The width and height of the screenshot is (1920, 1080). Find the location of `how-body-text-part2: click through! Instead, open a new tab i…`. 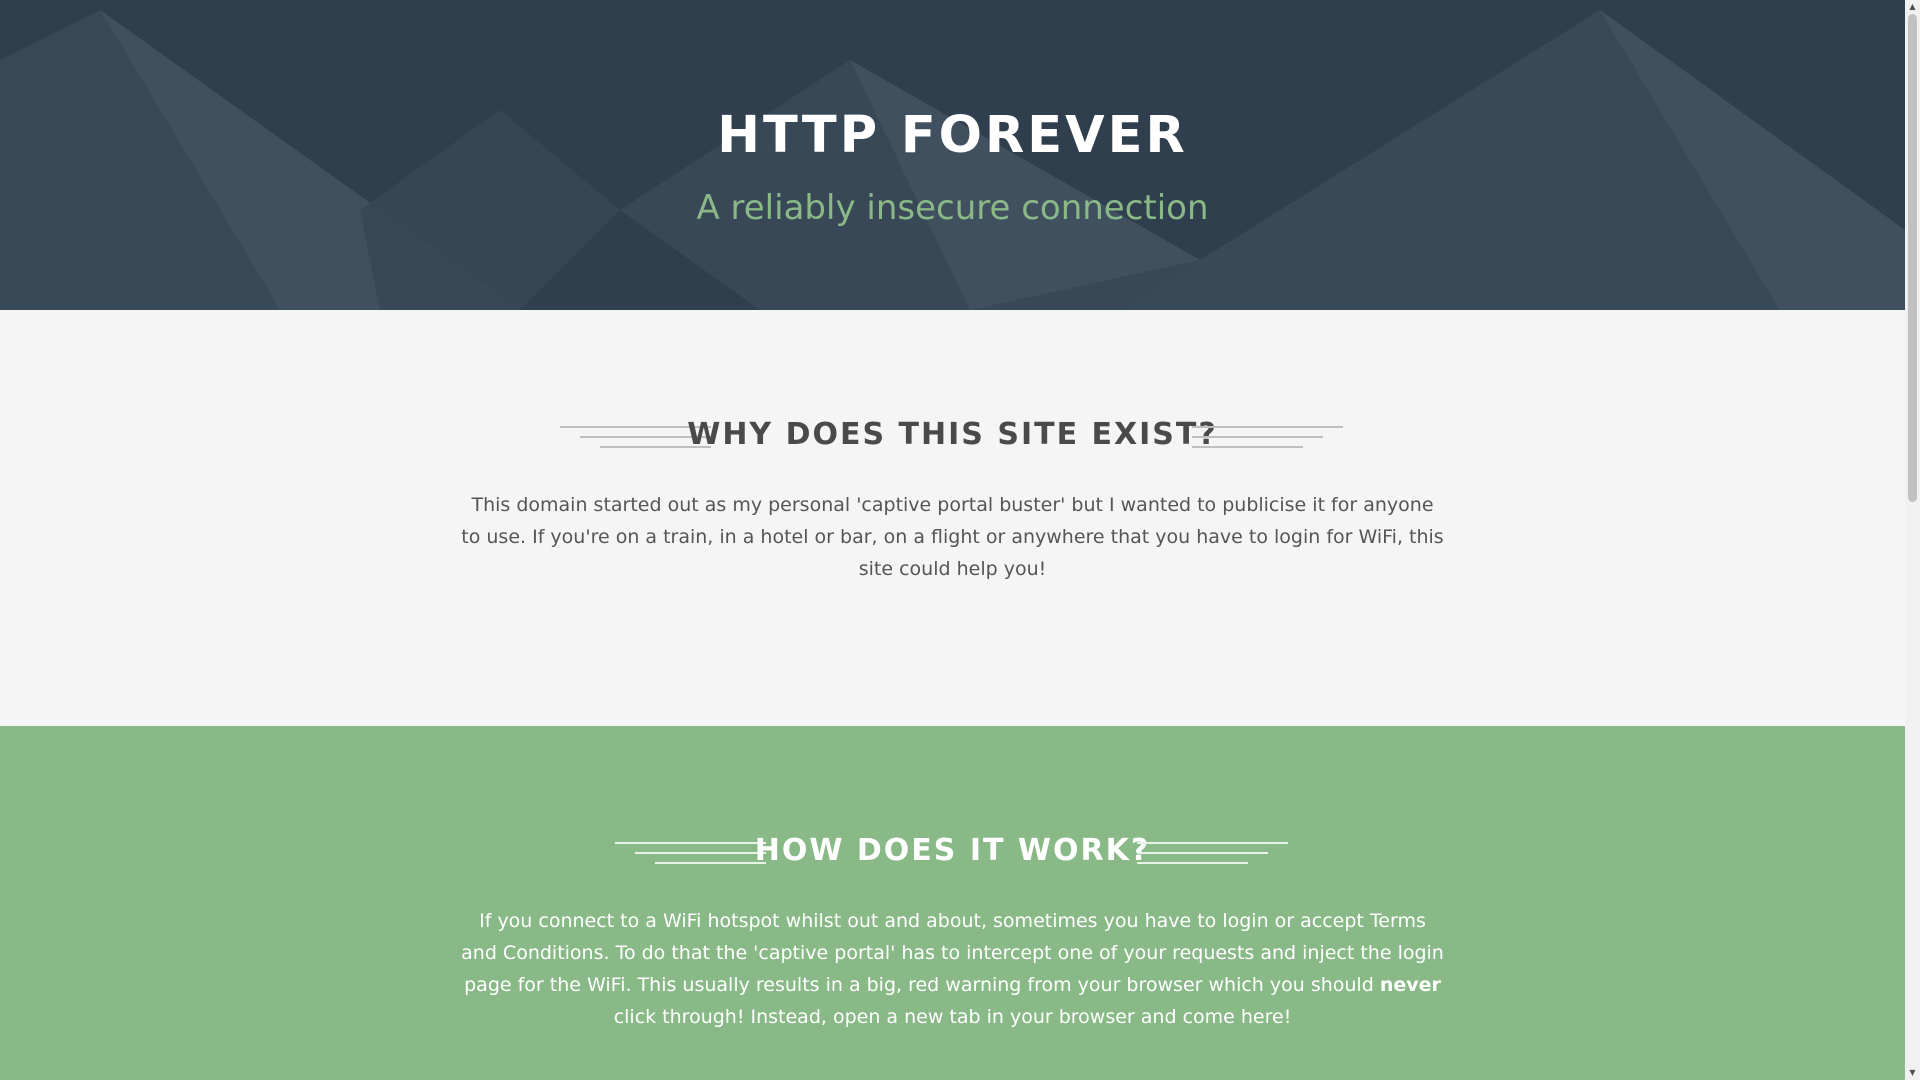

how-body-text-part2: click through! Instead, open a new tab i… is located at coordinates (952, 1017).